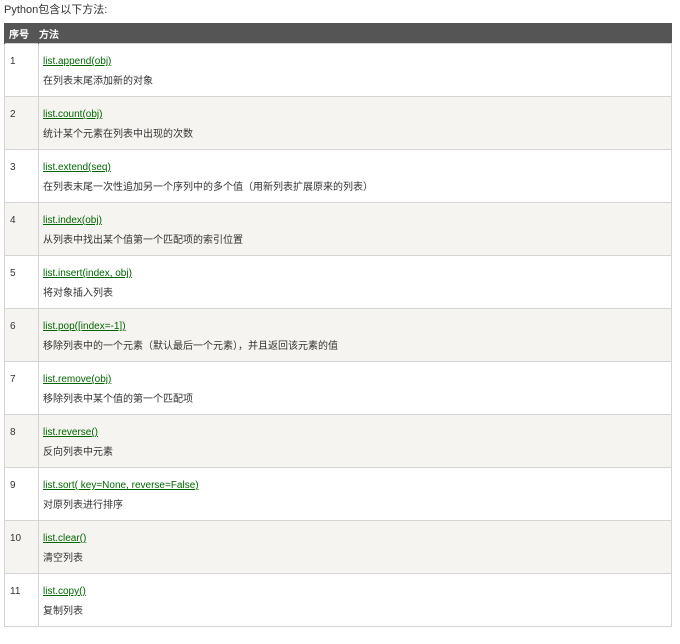 This screenshot has width=680, height=644. I want to click on table-row: 1 list.append(obj) 在列表末尾添加新的对象, so click(338, 70).